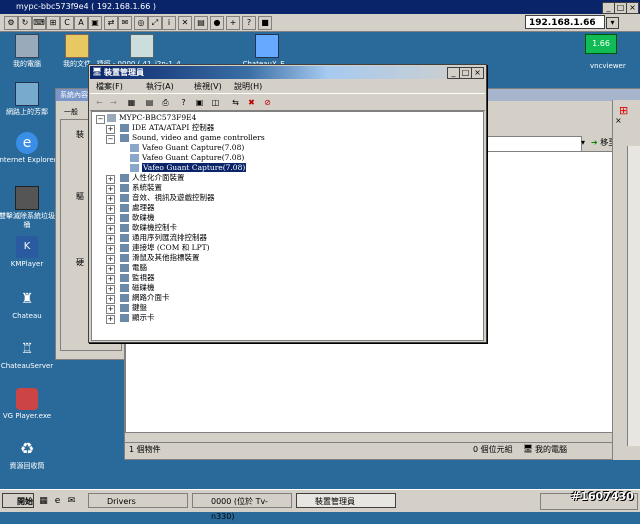 The width and height of the screenshot is (640, 524). What do you see at coordinates (215, 102) in the screenshot?
I see `device-icon: ◫` at bounding box center [215, 102].